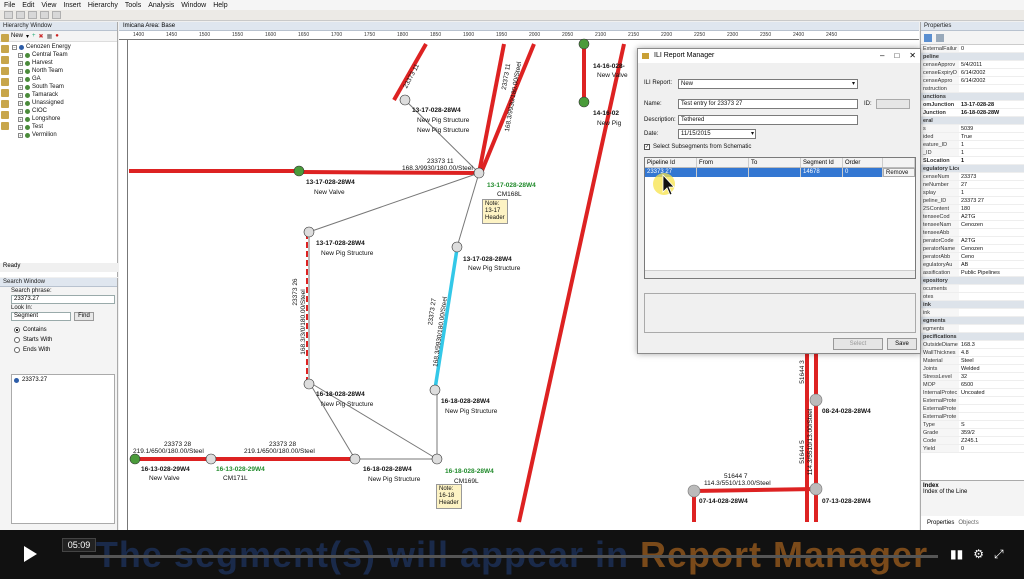  I want to click on close-icon: ✕, so click(912, 56).